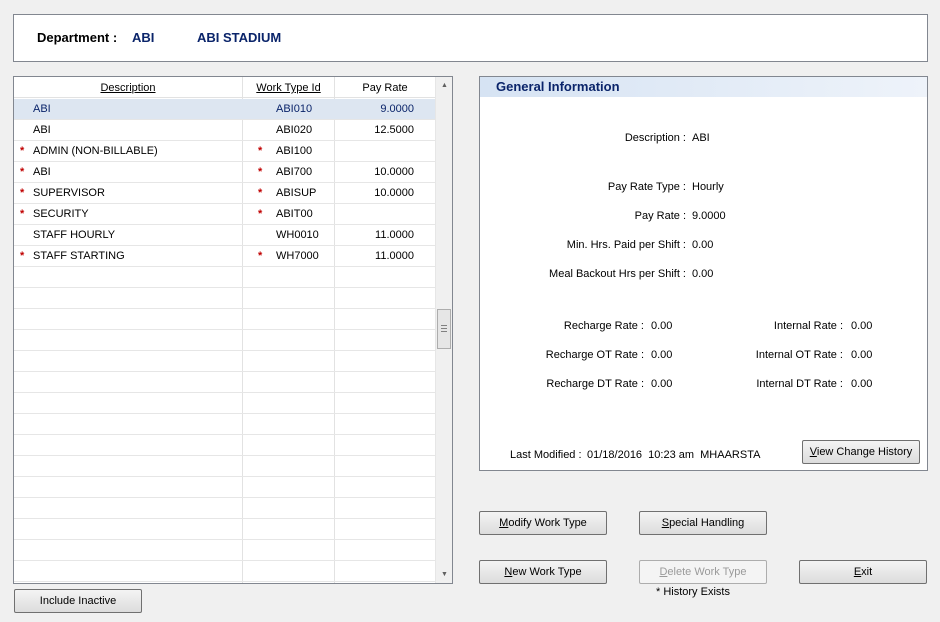 This screenshot has width=940, height=622. What do you see at coordinates (799, 355) in the screenshot?
I see `internal-ot-rate-label: Internal OT Rate :` at bounding box center [799, 355].